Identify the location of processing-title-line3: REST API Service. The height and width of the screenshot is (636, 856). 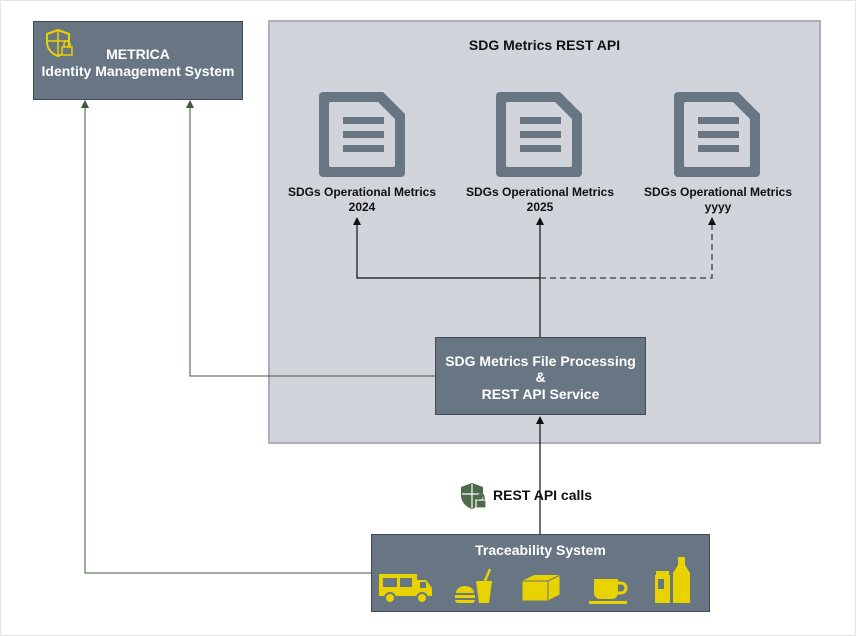
(540, 394).